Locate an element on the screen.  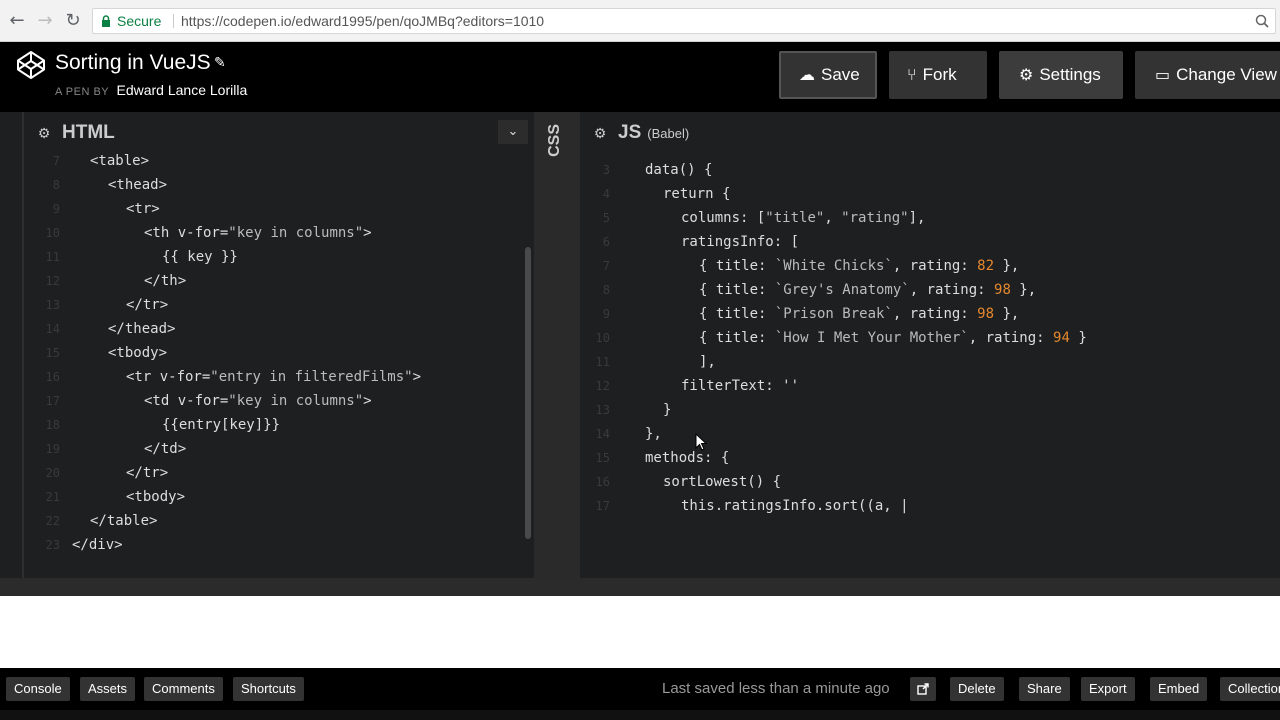
code-text: <table> is located at coordinates (119, 161).